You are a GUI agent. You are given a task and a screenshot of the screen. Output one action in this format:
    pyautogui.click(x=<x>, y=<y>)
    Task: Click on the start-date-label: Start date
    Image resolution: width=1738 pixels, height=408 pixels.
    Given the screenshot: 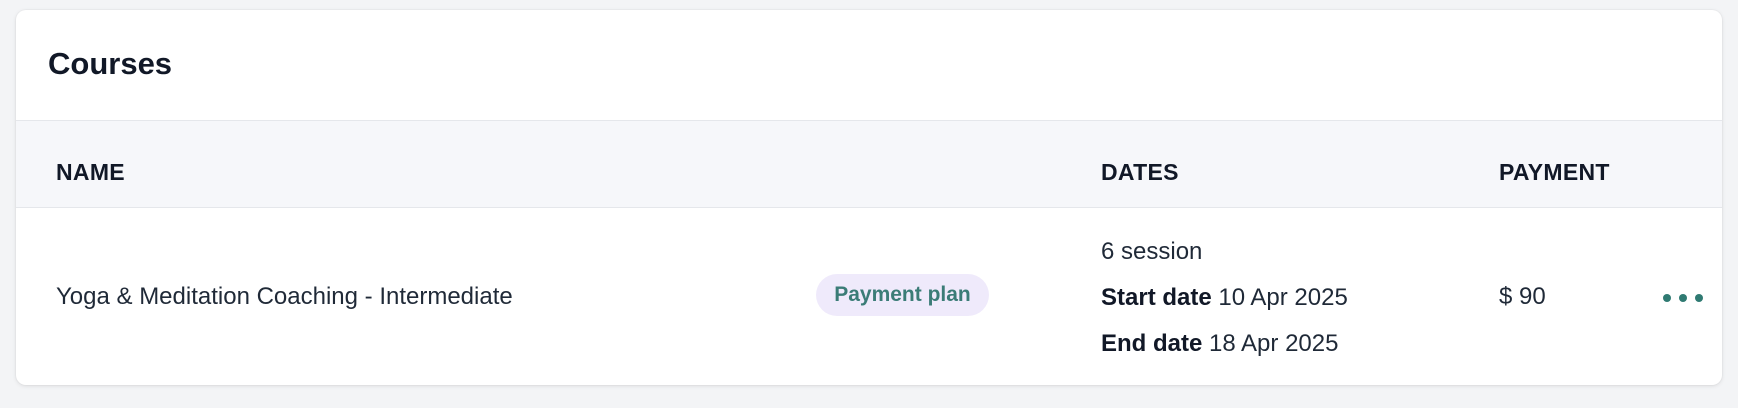 What is the action you would take?
    pyautogui.click(x=1156, y=297)
    